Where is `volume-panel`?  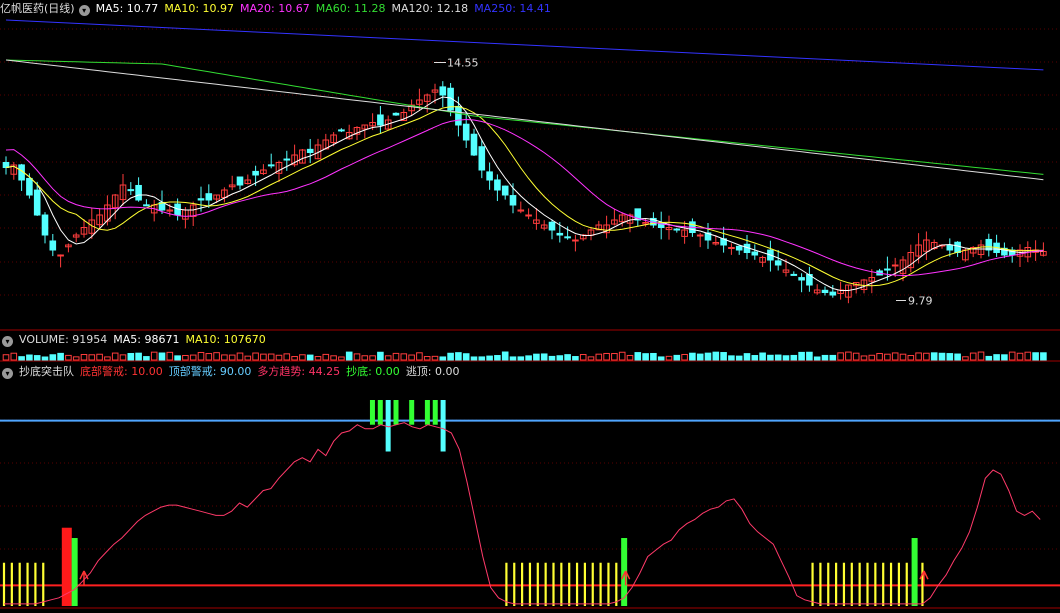
volume-panel is located at coordinates (524, 356).